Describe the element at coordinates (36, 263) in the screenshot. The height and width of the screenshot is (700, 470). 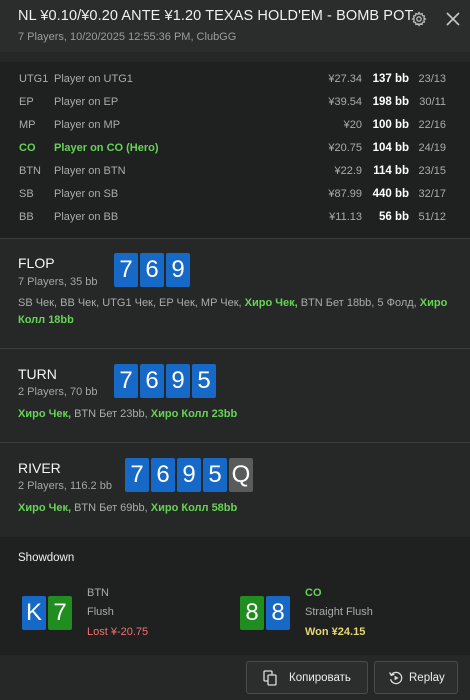
I see `flop-title: FLOP` at that location.